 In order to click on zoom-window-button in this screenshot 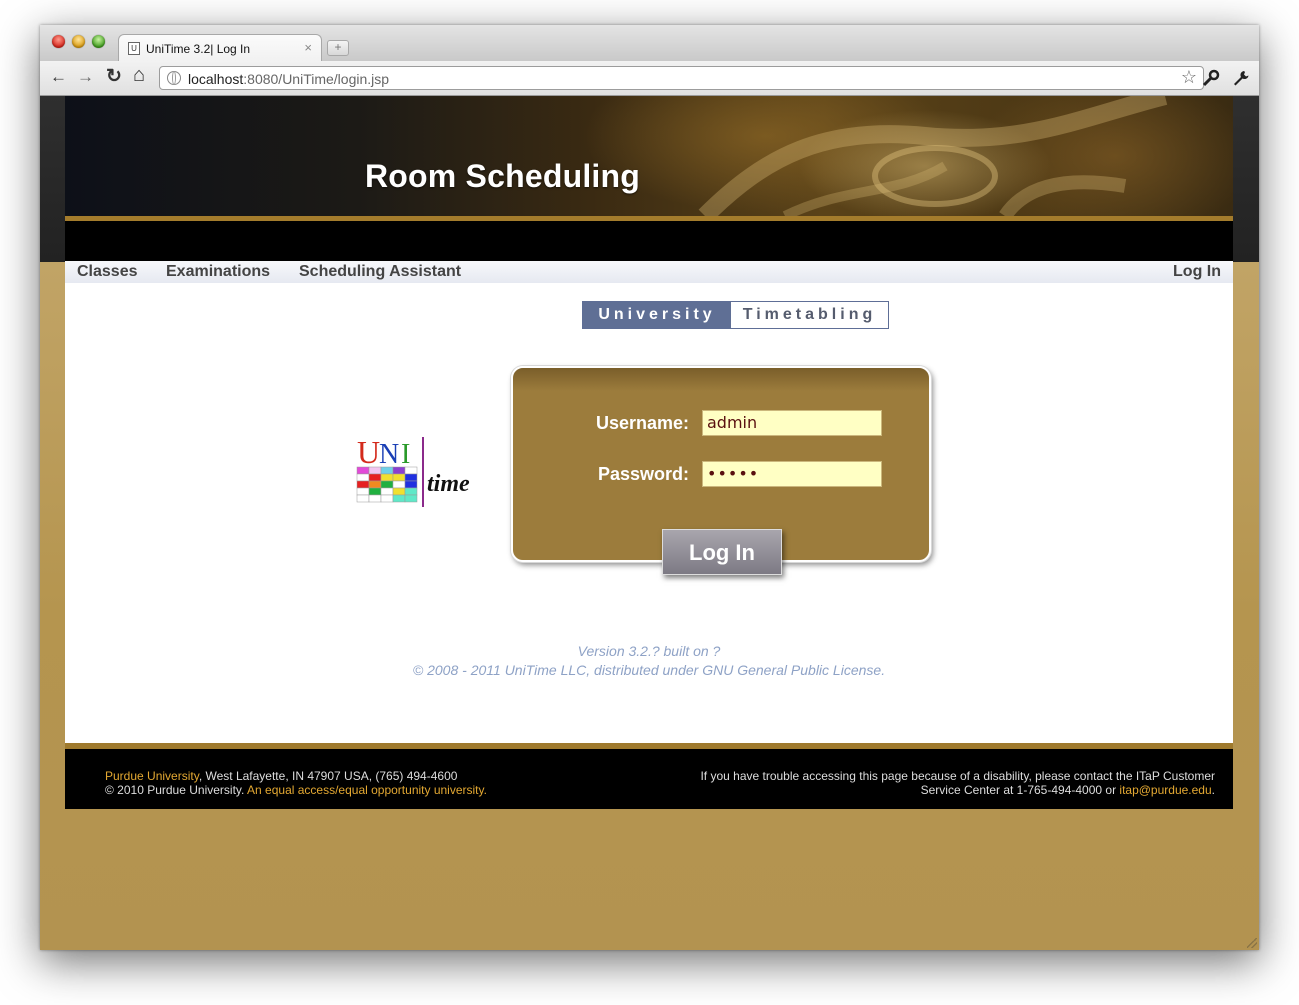, I will do `click(98, 41)`.